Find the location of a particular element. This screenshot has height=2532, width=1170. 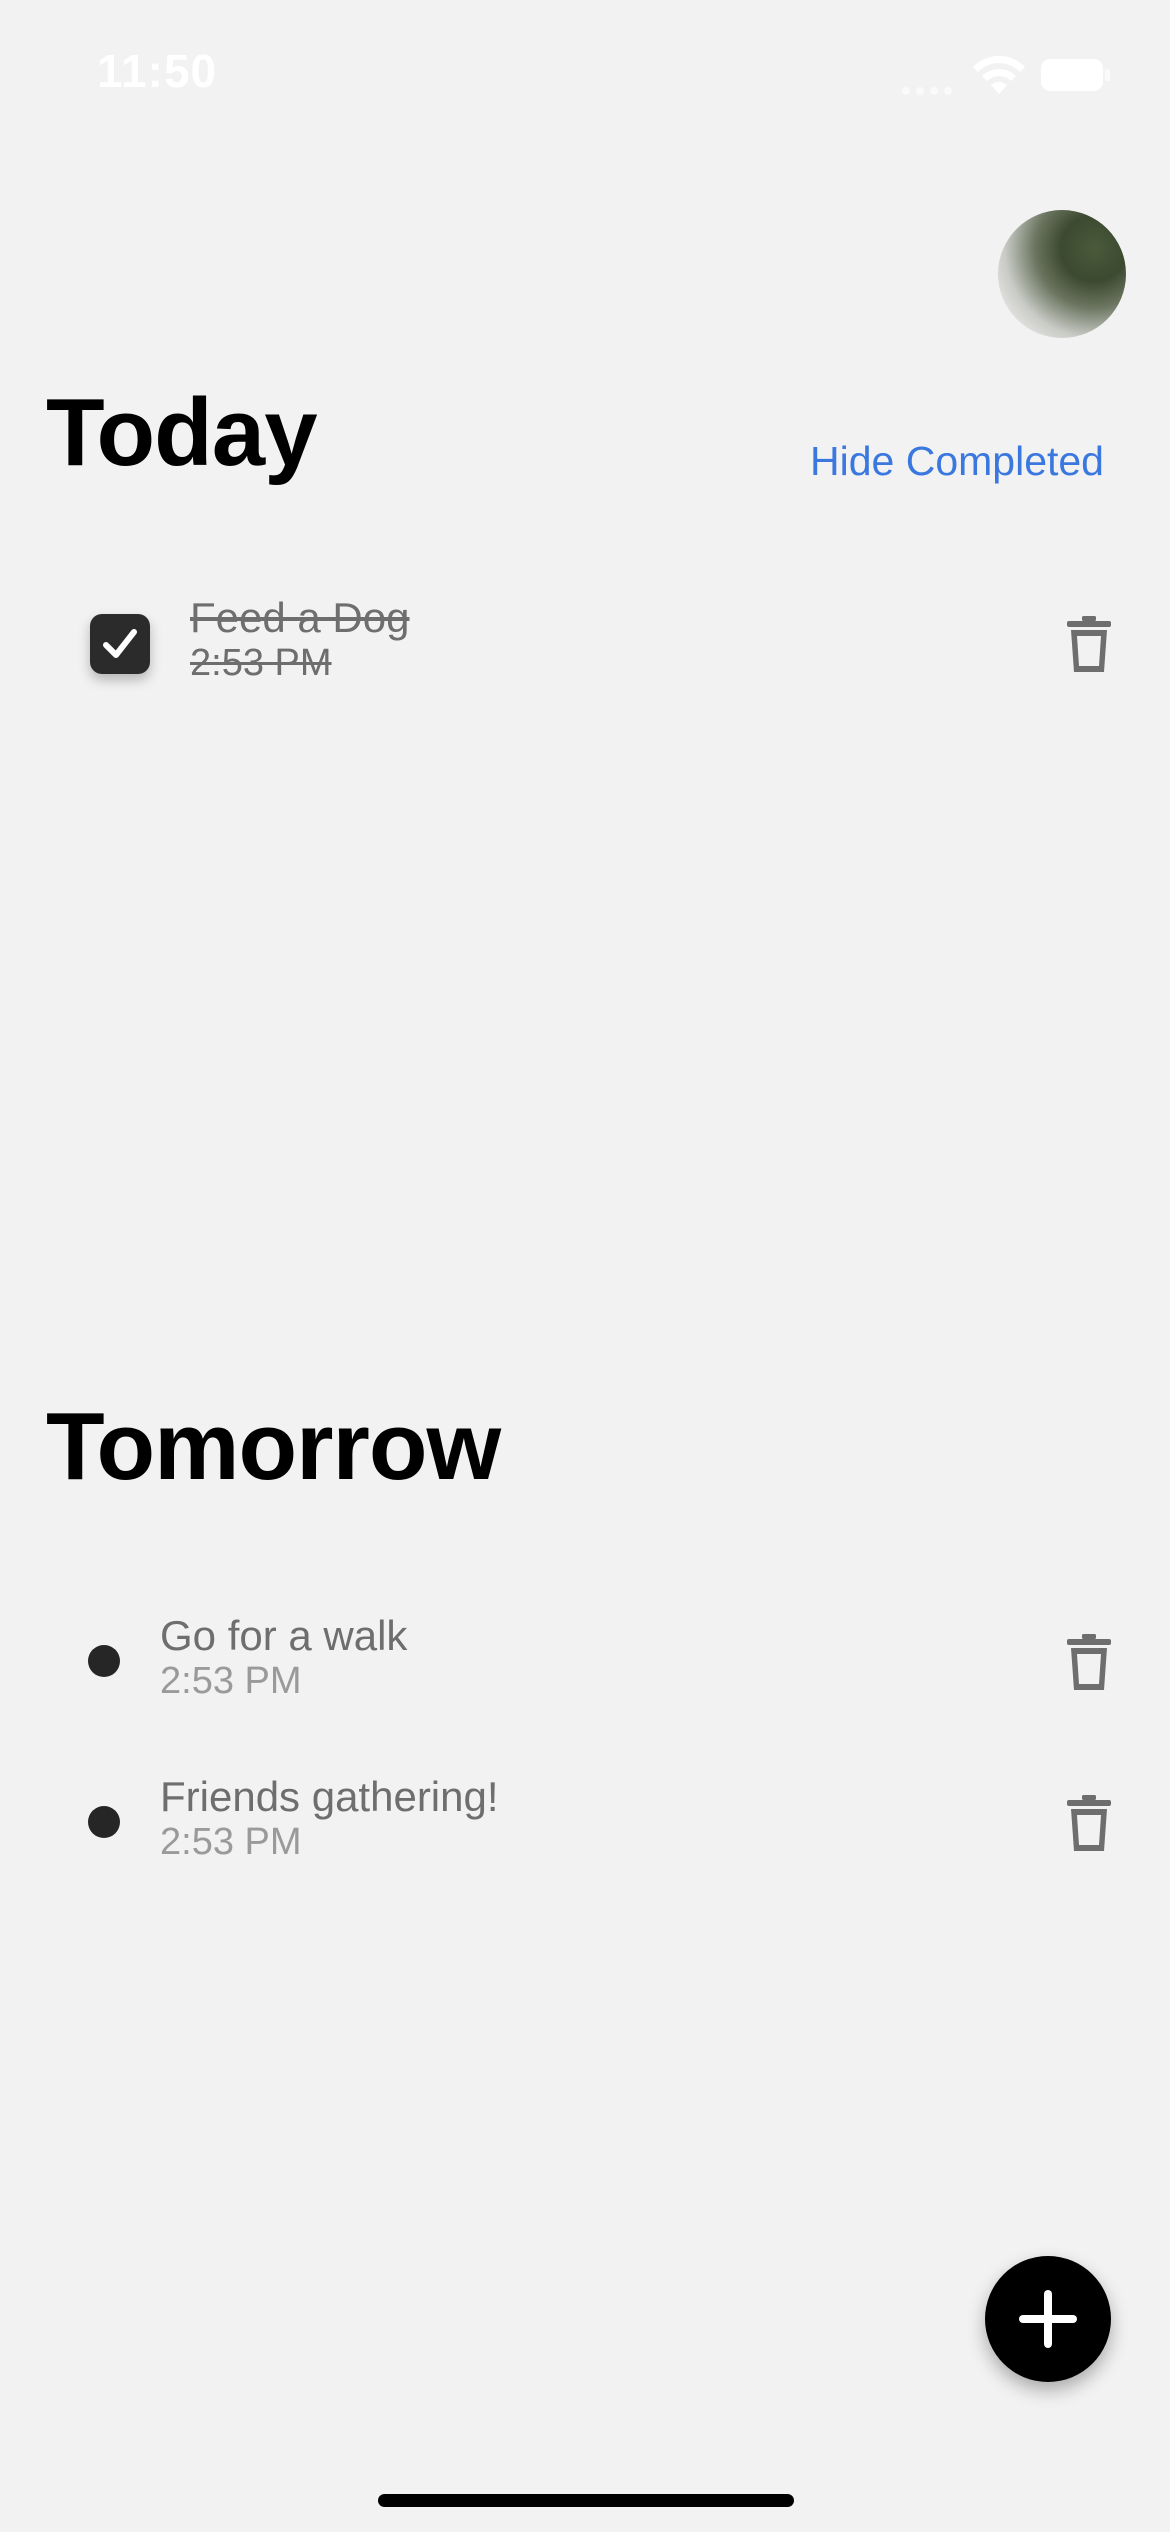

cellular-signal-icon is located at coordinates (932, 88).